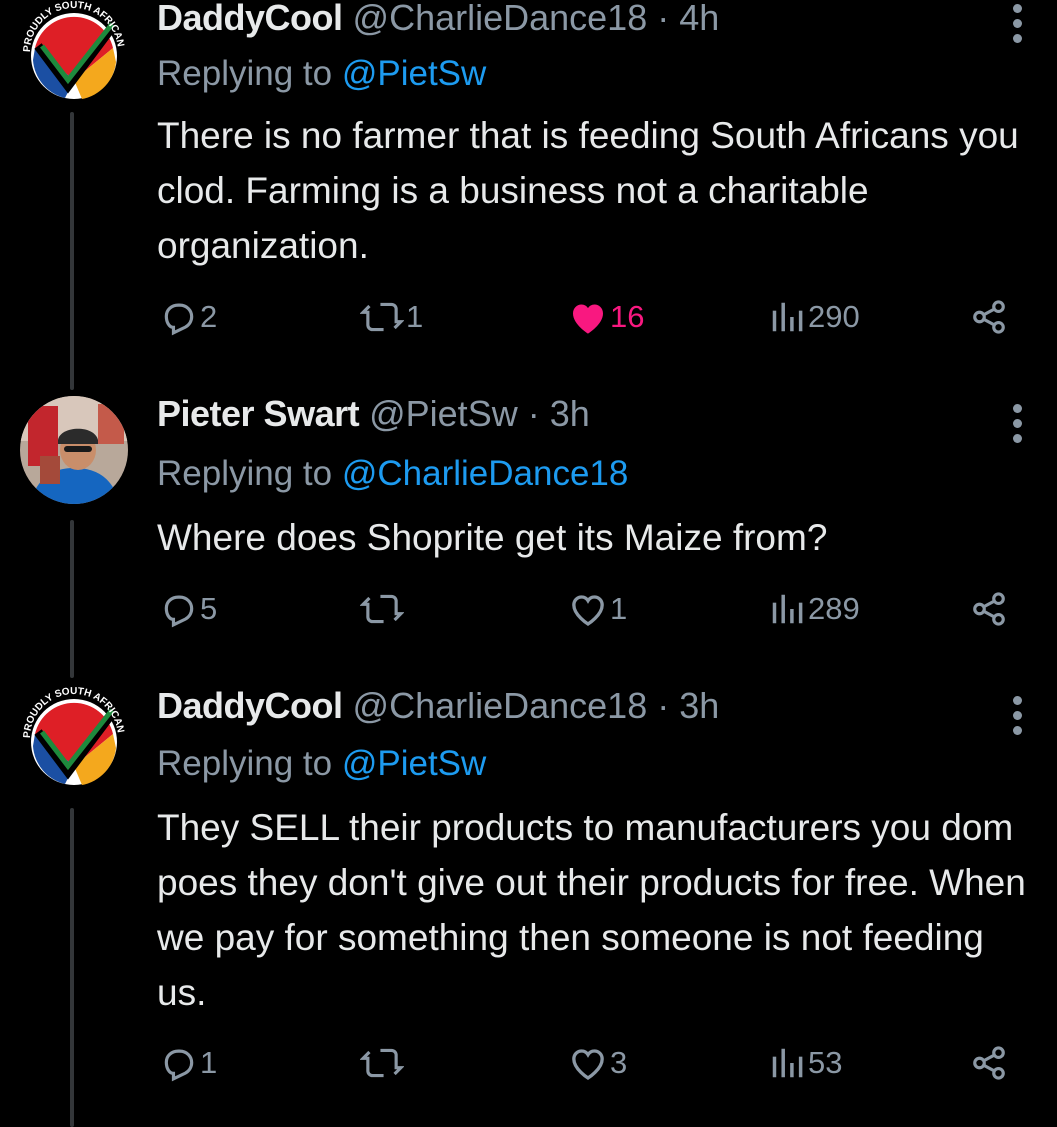 The image size is (1057, 1127). I want to click on like-count: 3, so click(619, 1062).